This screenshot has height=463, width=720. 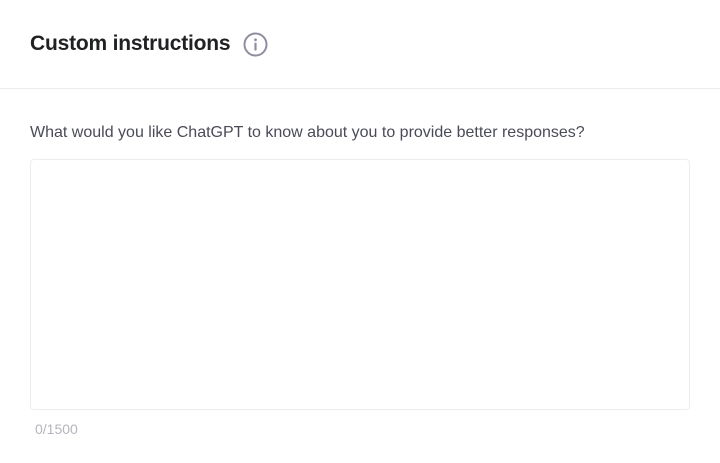 I want to click on character-counter: 0/1500, so click(x=56, y=429).